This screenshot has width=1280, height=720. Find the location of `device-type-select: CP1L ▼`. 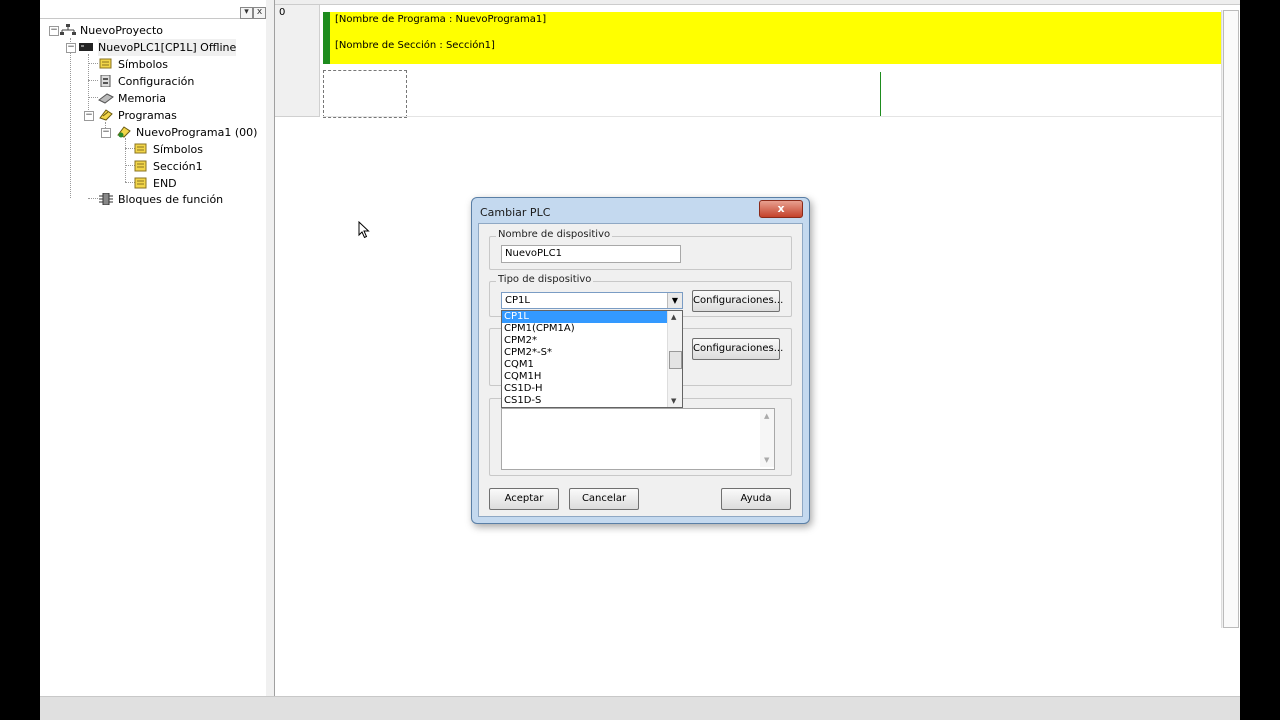

device-type-select: CP1L ▼ is located at coordinates (592, 300).